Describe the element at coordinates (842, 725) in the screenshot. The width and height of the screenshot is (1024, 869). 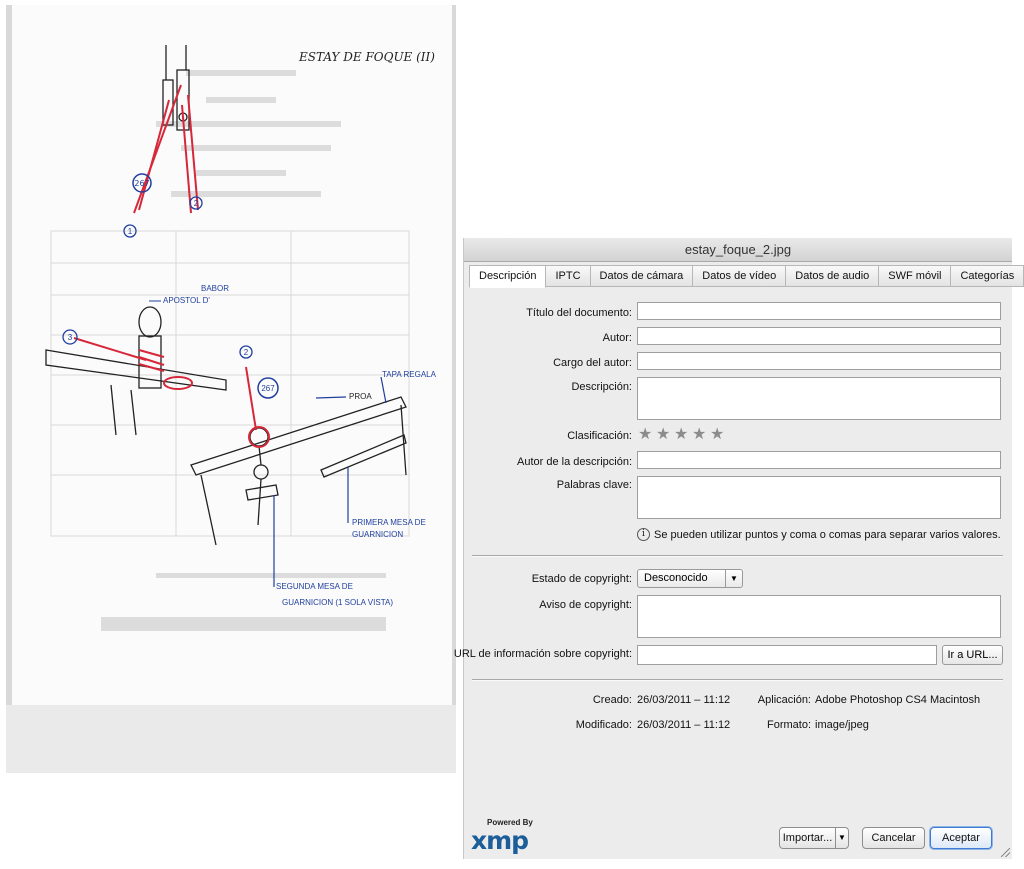
I see `format-value: image/jpeg` at that location.